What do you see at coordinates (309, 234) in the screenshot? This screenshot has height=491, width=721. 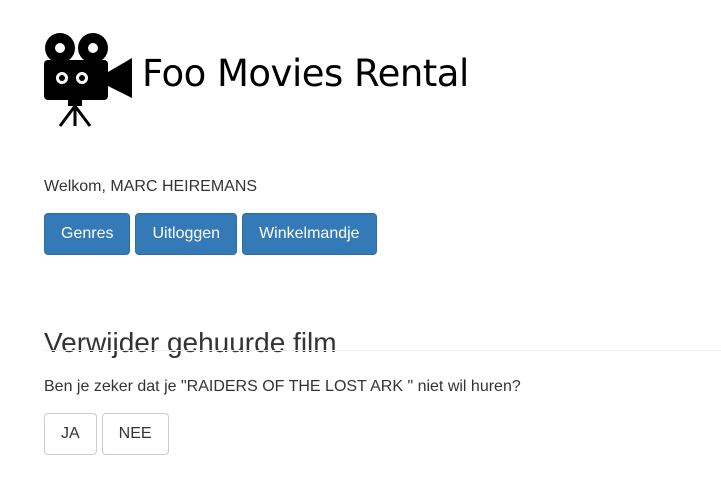 I see `cart-button: Winkelmandje` at bounding box center [309, 234].